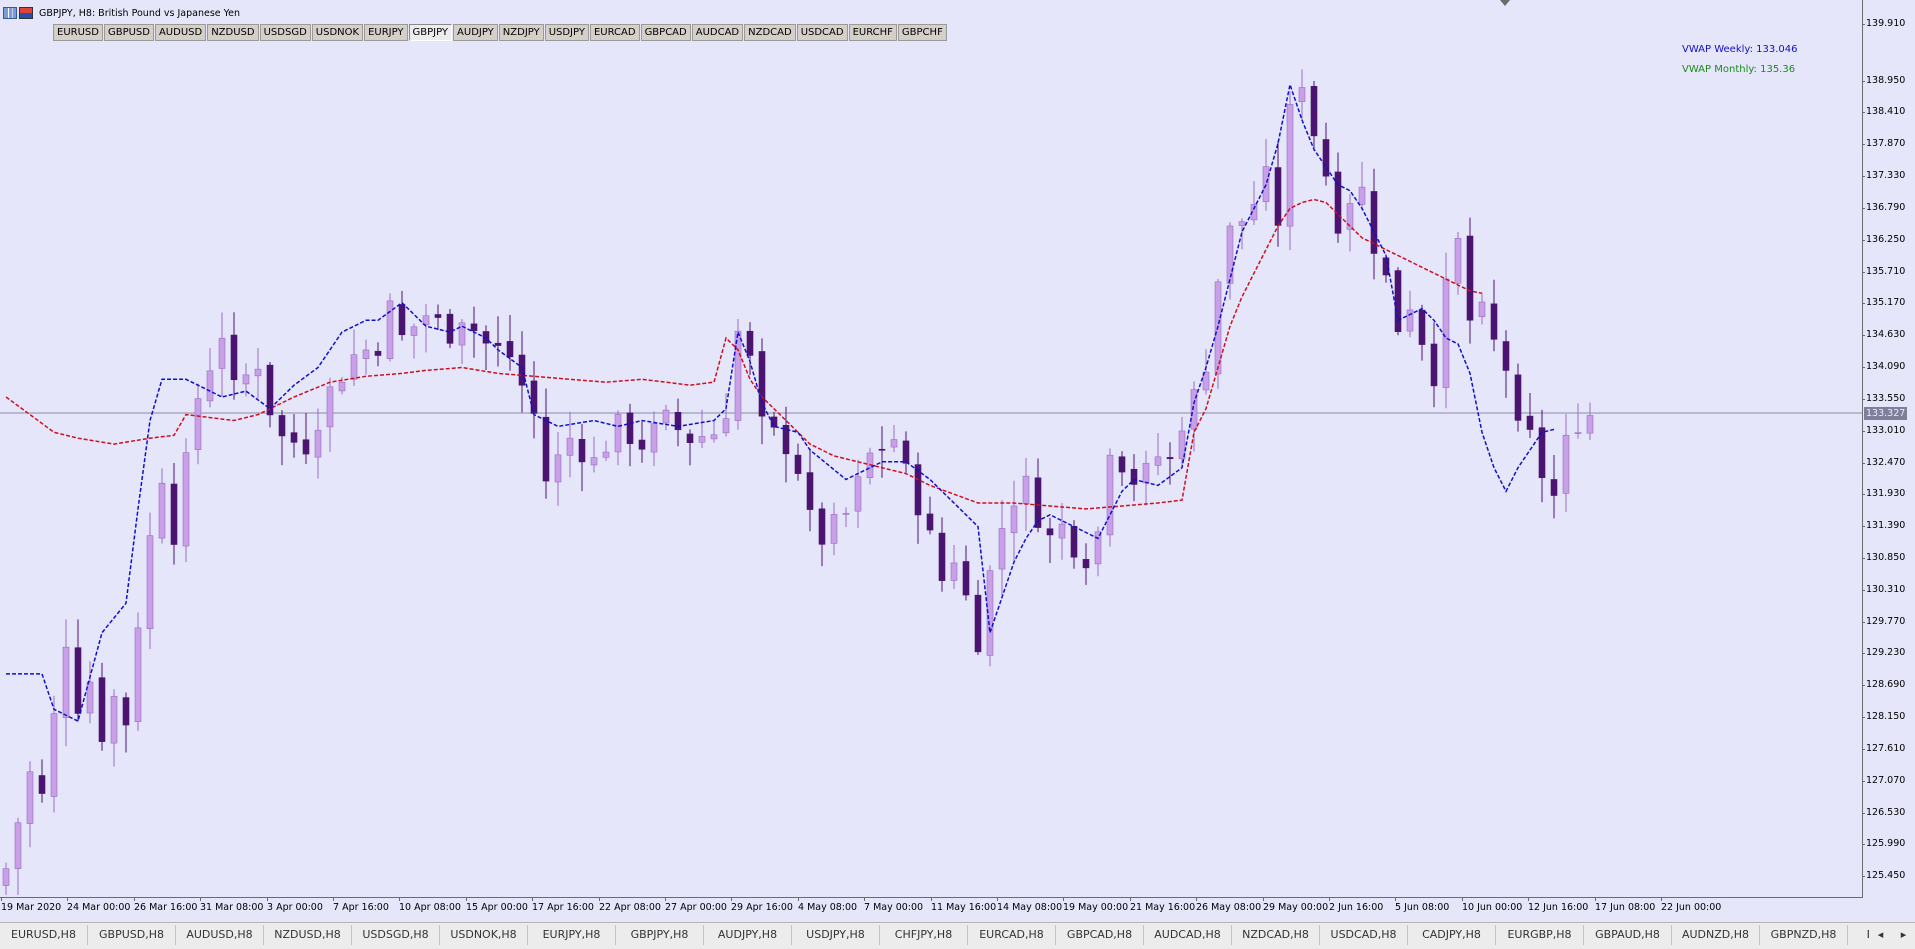  What do you see at coordinates (396, 935) in the screenshot?
I see `chart-tab: USDSGD,H8` at bounding box center [396, 935].